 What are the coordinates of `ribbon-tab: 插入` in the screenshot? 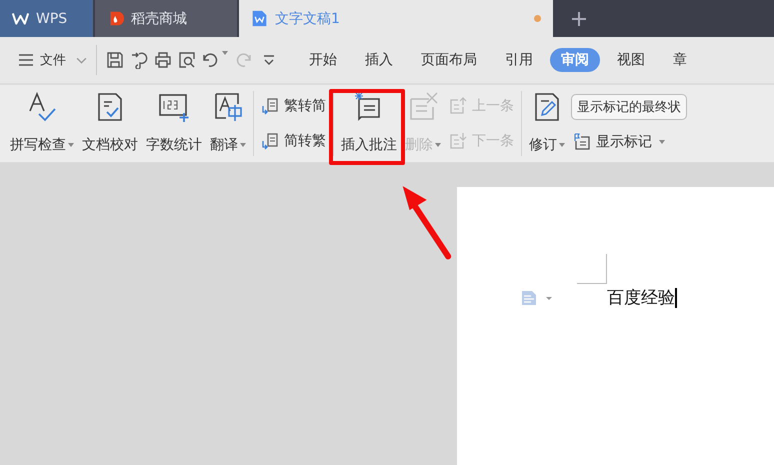 It's located at (379, 60).